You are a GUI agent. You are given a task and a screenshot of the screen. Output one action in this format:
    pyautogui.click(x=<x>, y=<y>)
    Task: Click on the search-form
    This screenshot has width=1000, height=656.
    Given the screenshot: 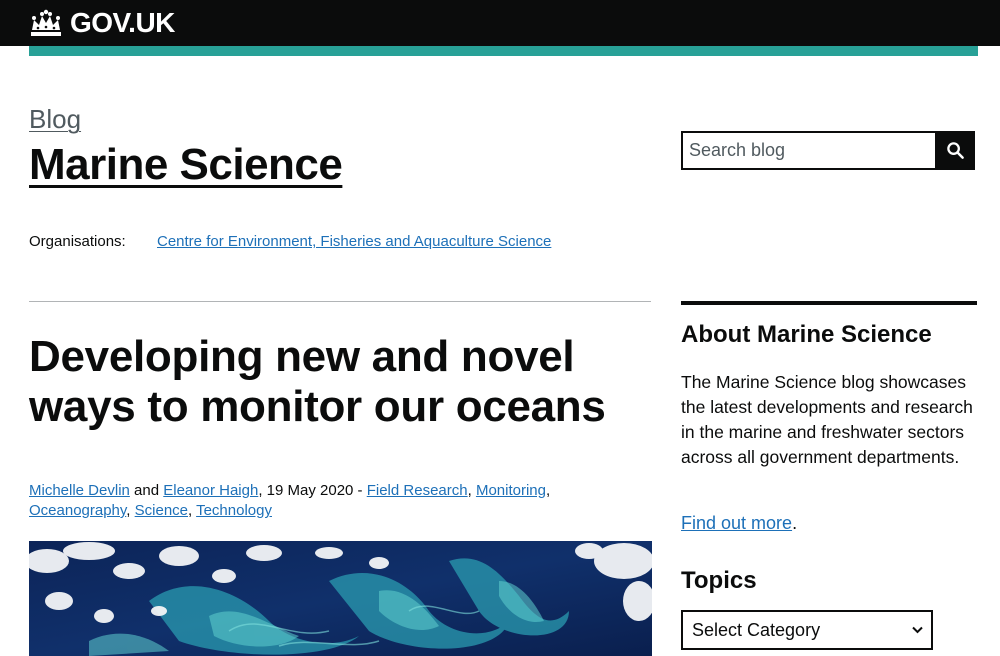 What is the action you would take?
    pyautogui.click(x=828, y=150)
    